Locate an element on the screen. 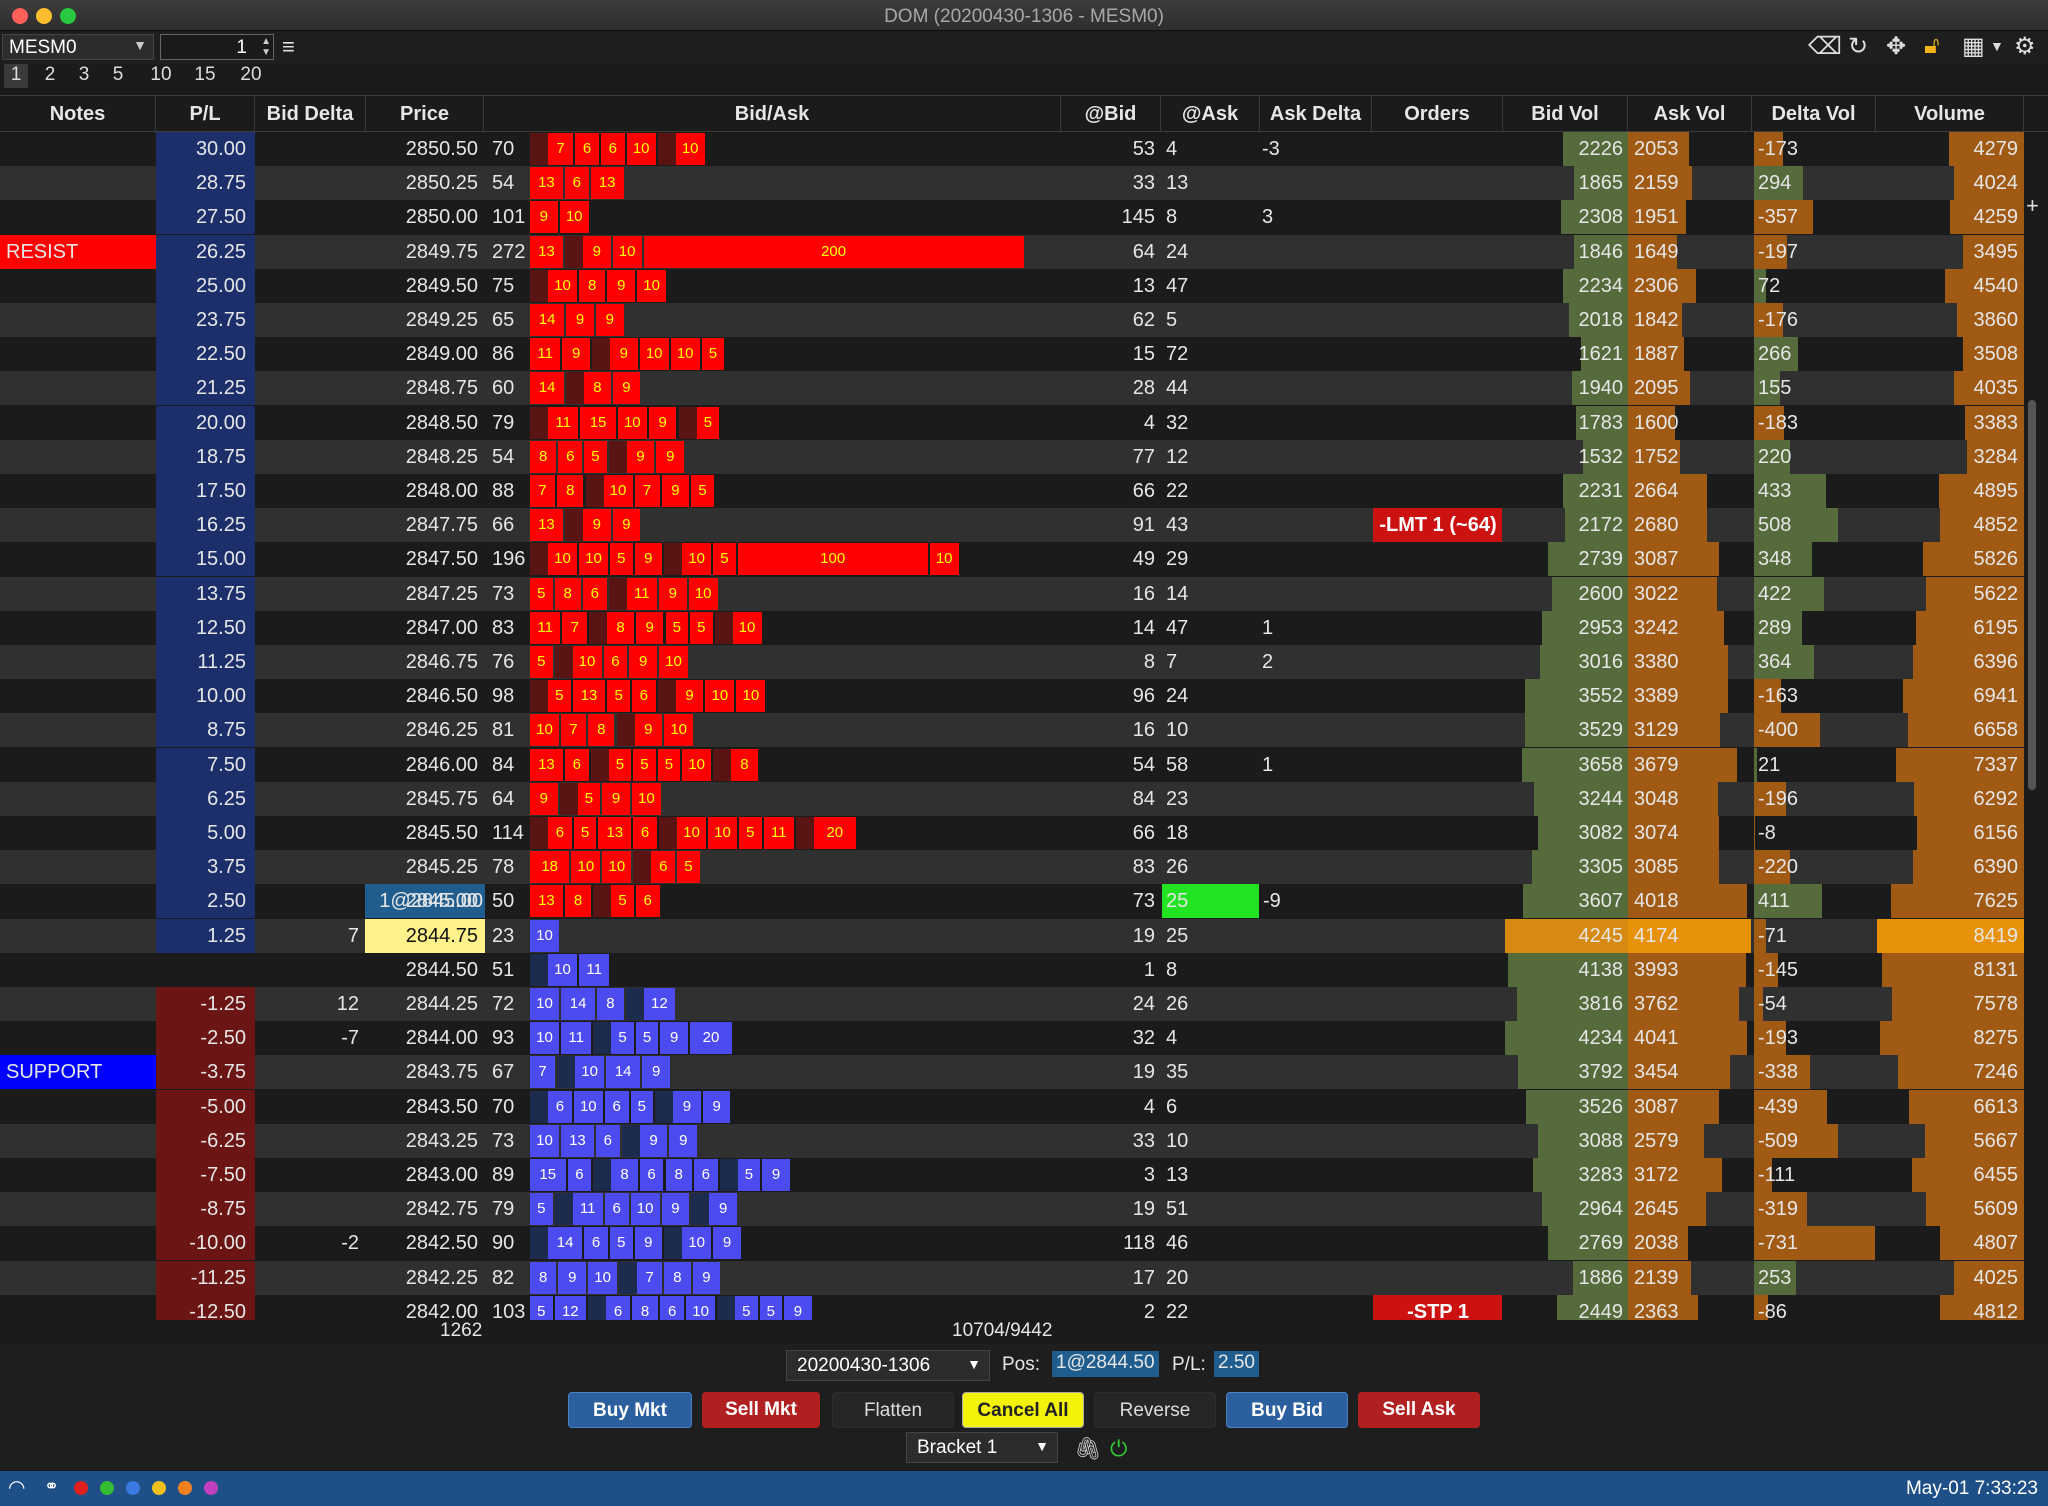 This screenshot has width=2048, height=1506. bid-vol-value: 3016 is located at coordinates (1563, 662).